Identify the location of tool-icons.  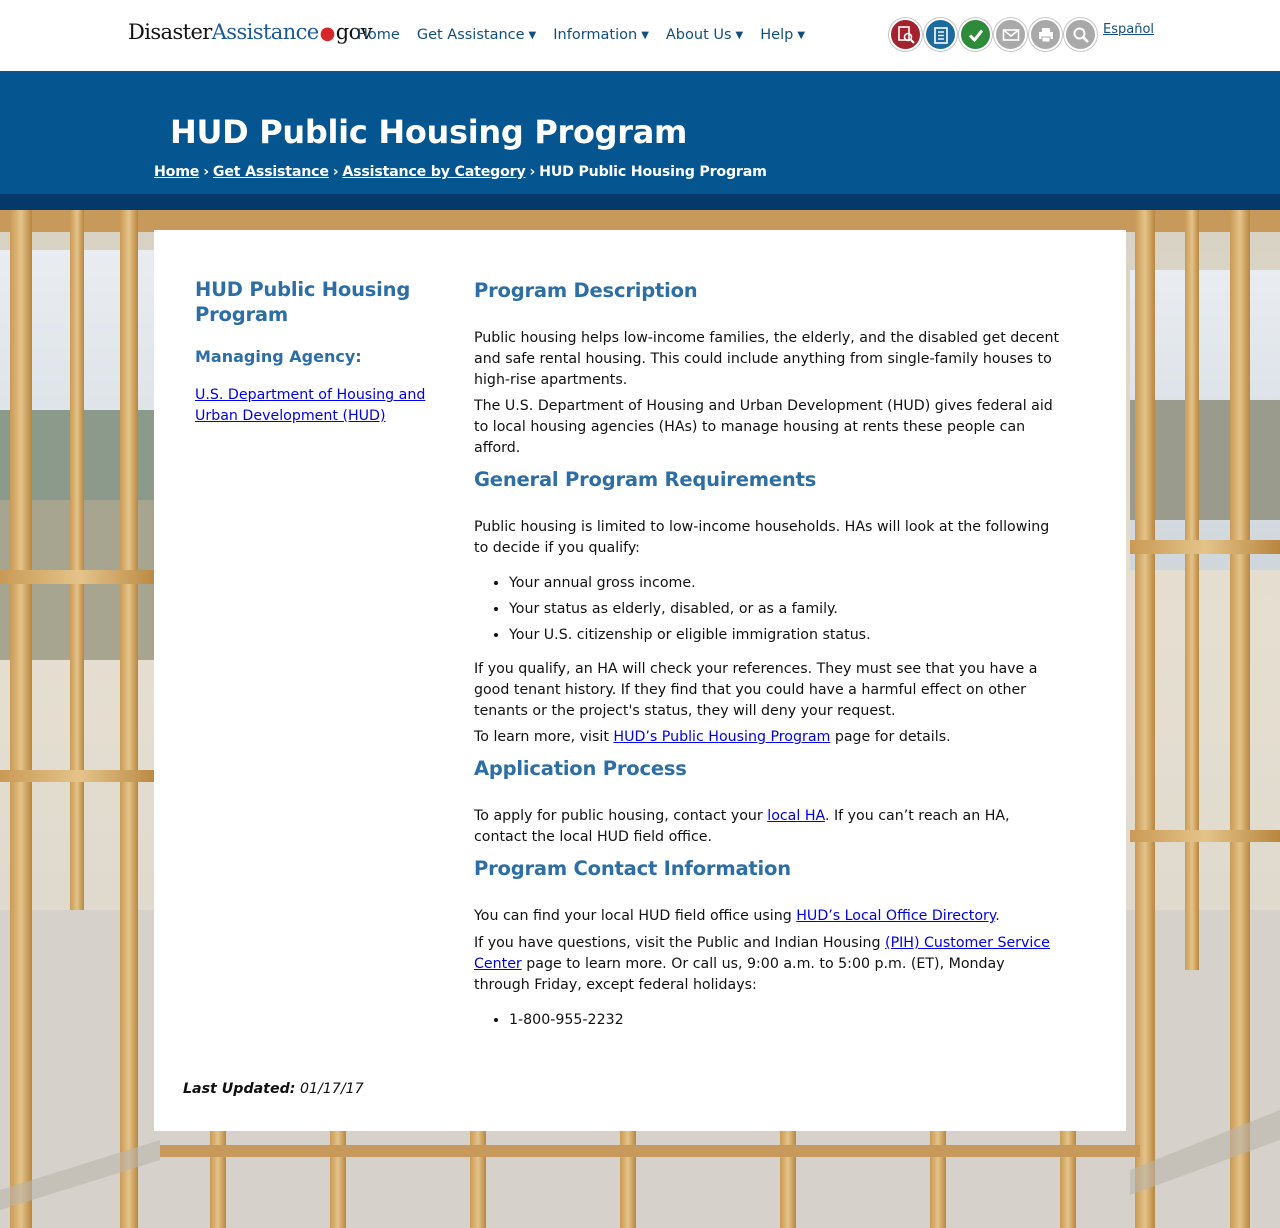
(994, 34).